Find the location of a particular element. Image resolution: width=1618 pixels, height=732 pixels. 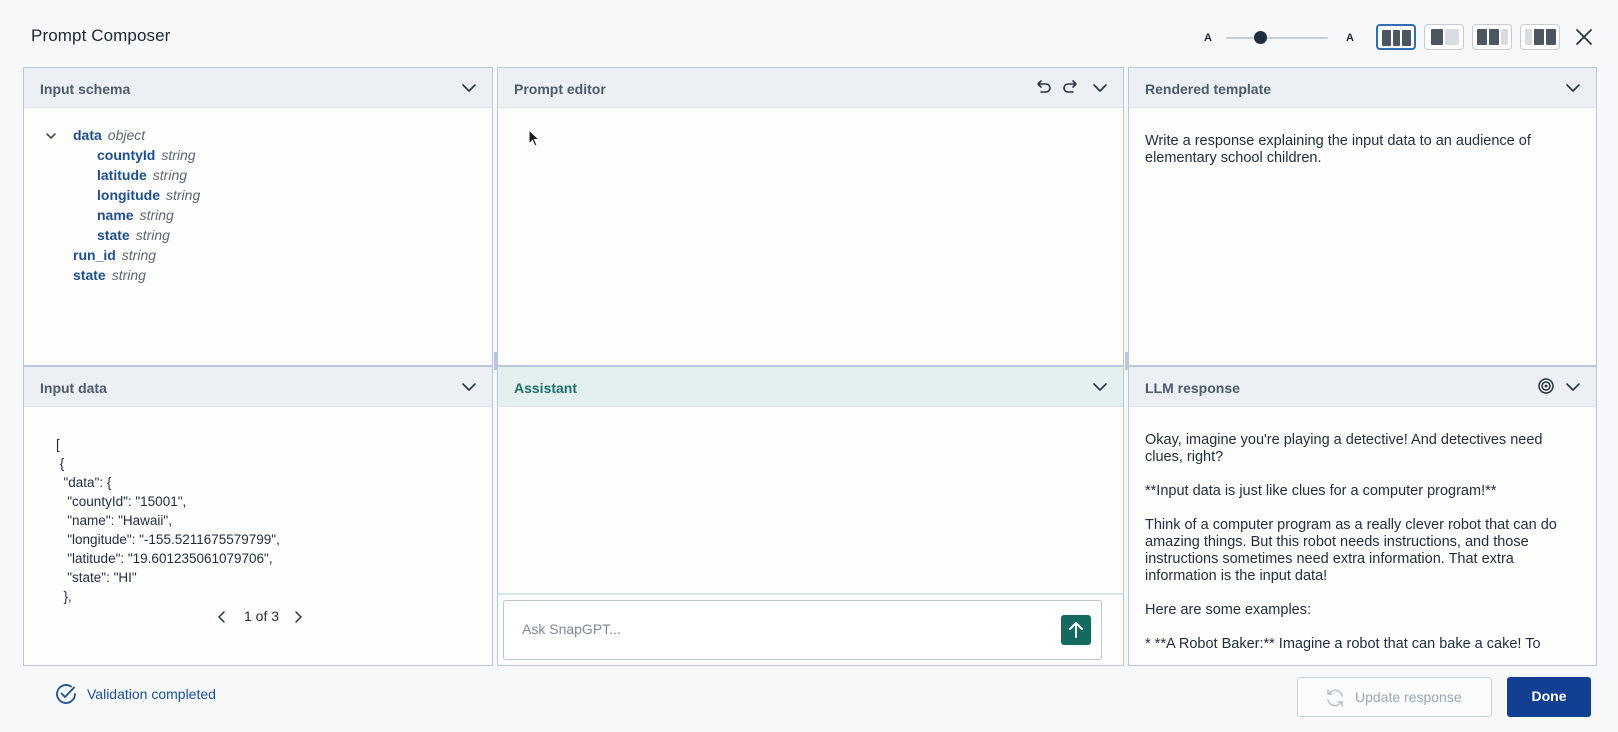

assistant-header: Assistant is located at coordinates (810, 387).